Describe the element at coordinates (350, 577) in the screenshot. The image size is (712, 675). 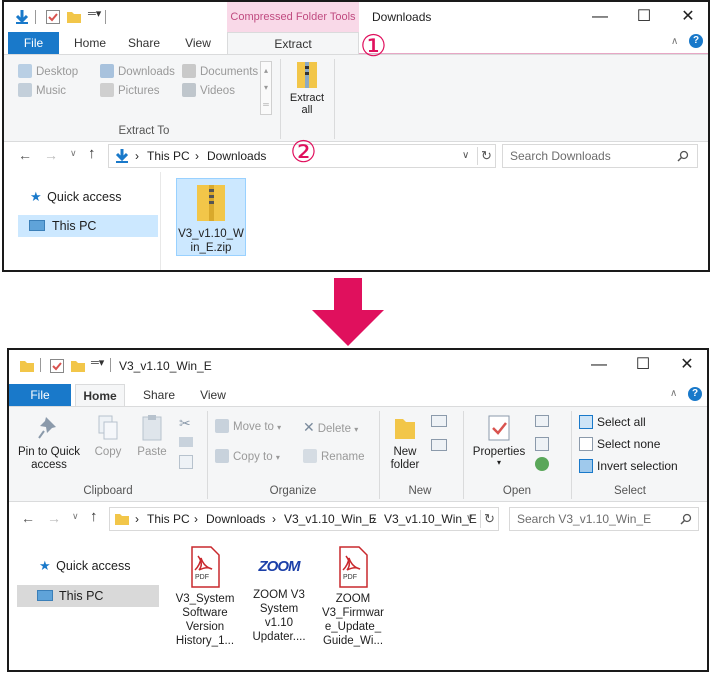
I see `pdf-tag: PDF` at that location.